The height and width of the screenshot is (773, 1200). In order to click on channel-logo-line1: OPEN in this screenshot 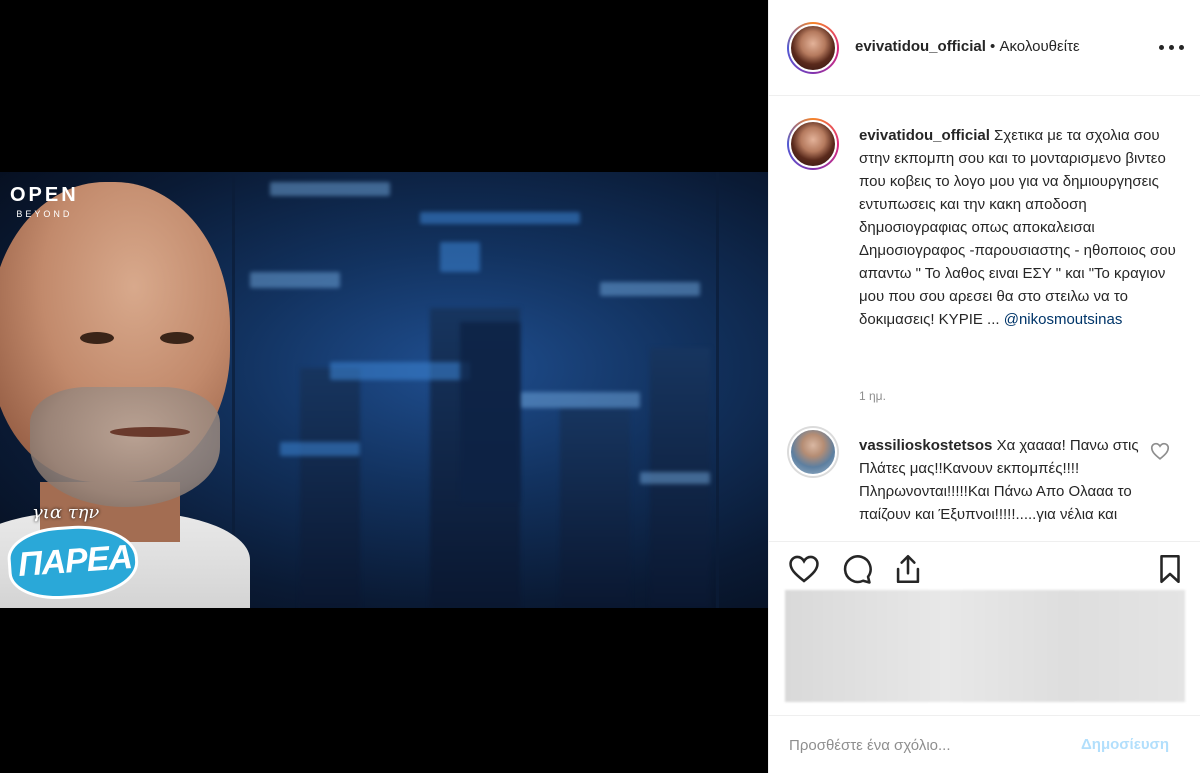, I will do `click(44, 195)`.